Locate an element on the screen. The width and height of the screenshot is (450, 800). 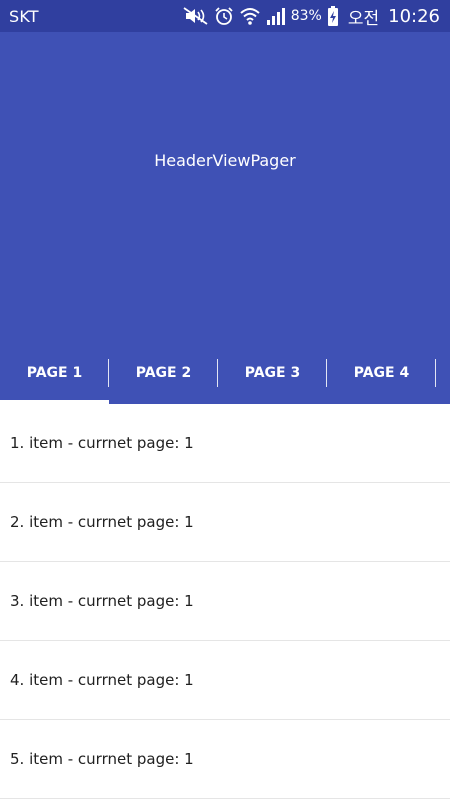
tab-label: PAGE 2 is located at coordinates (163, 373).